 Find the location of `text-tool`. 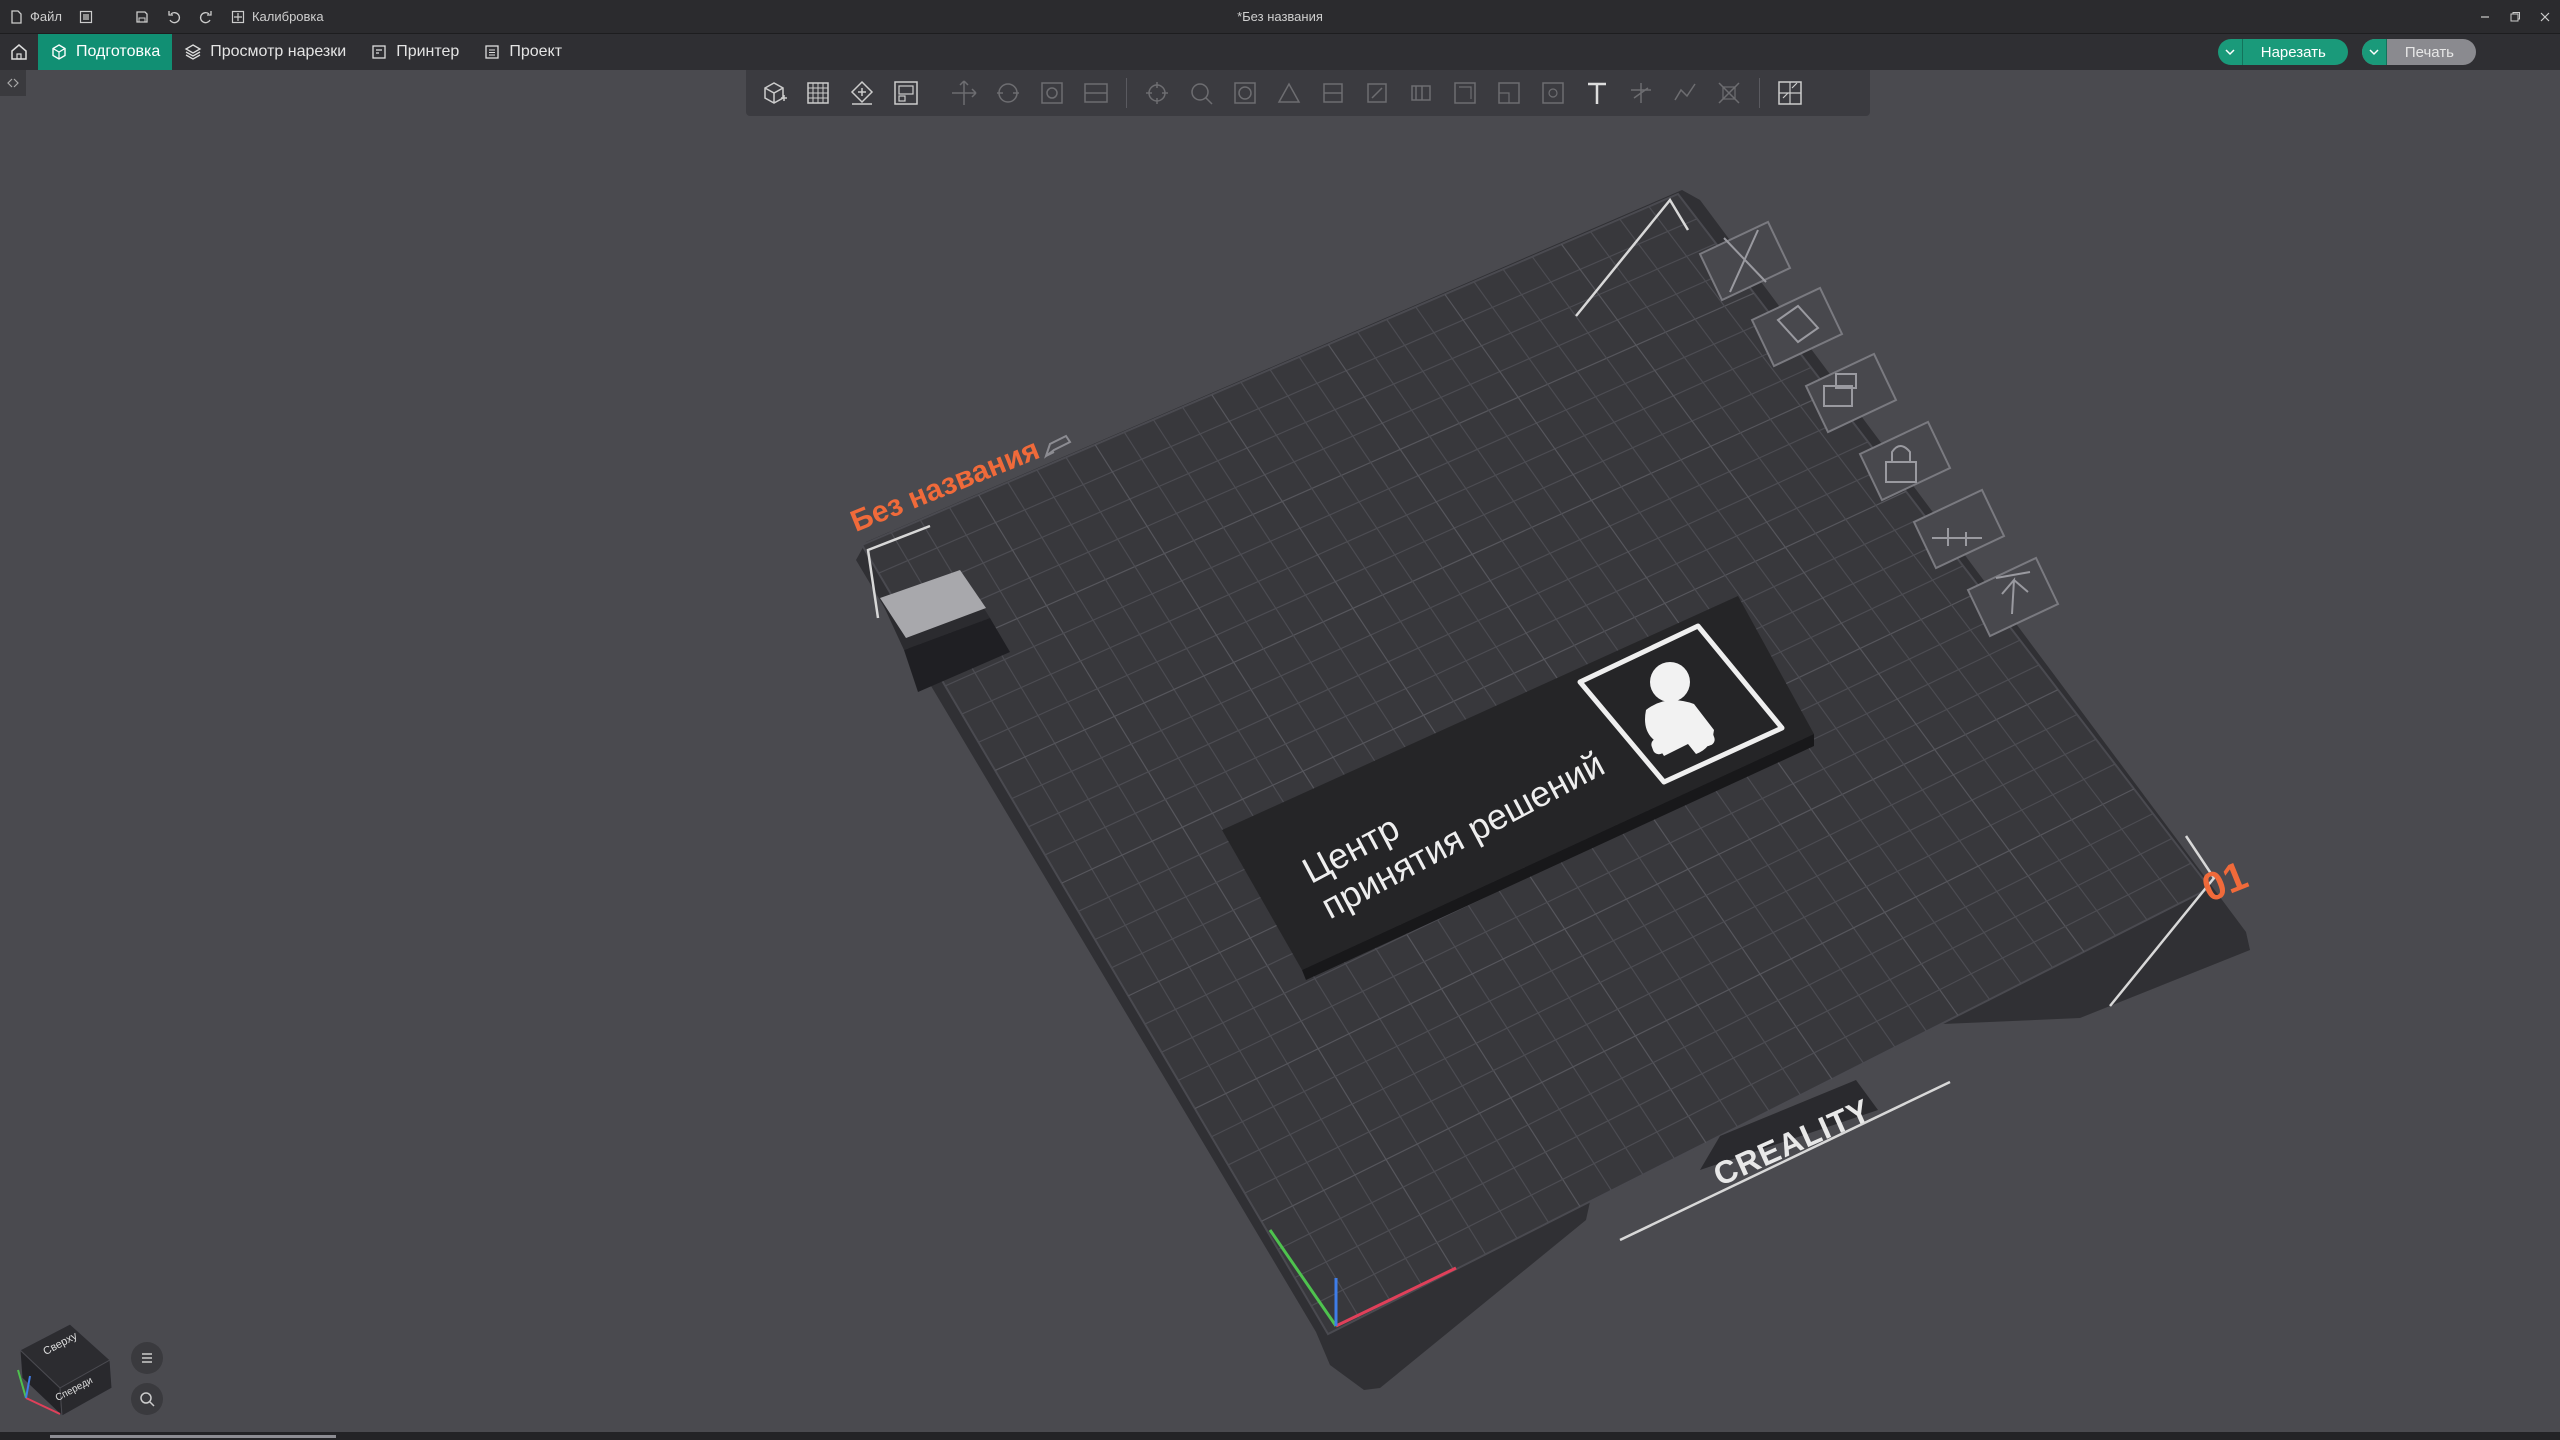

text-tool is located at coordinates (1597, 93).